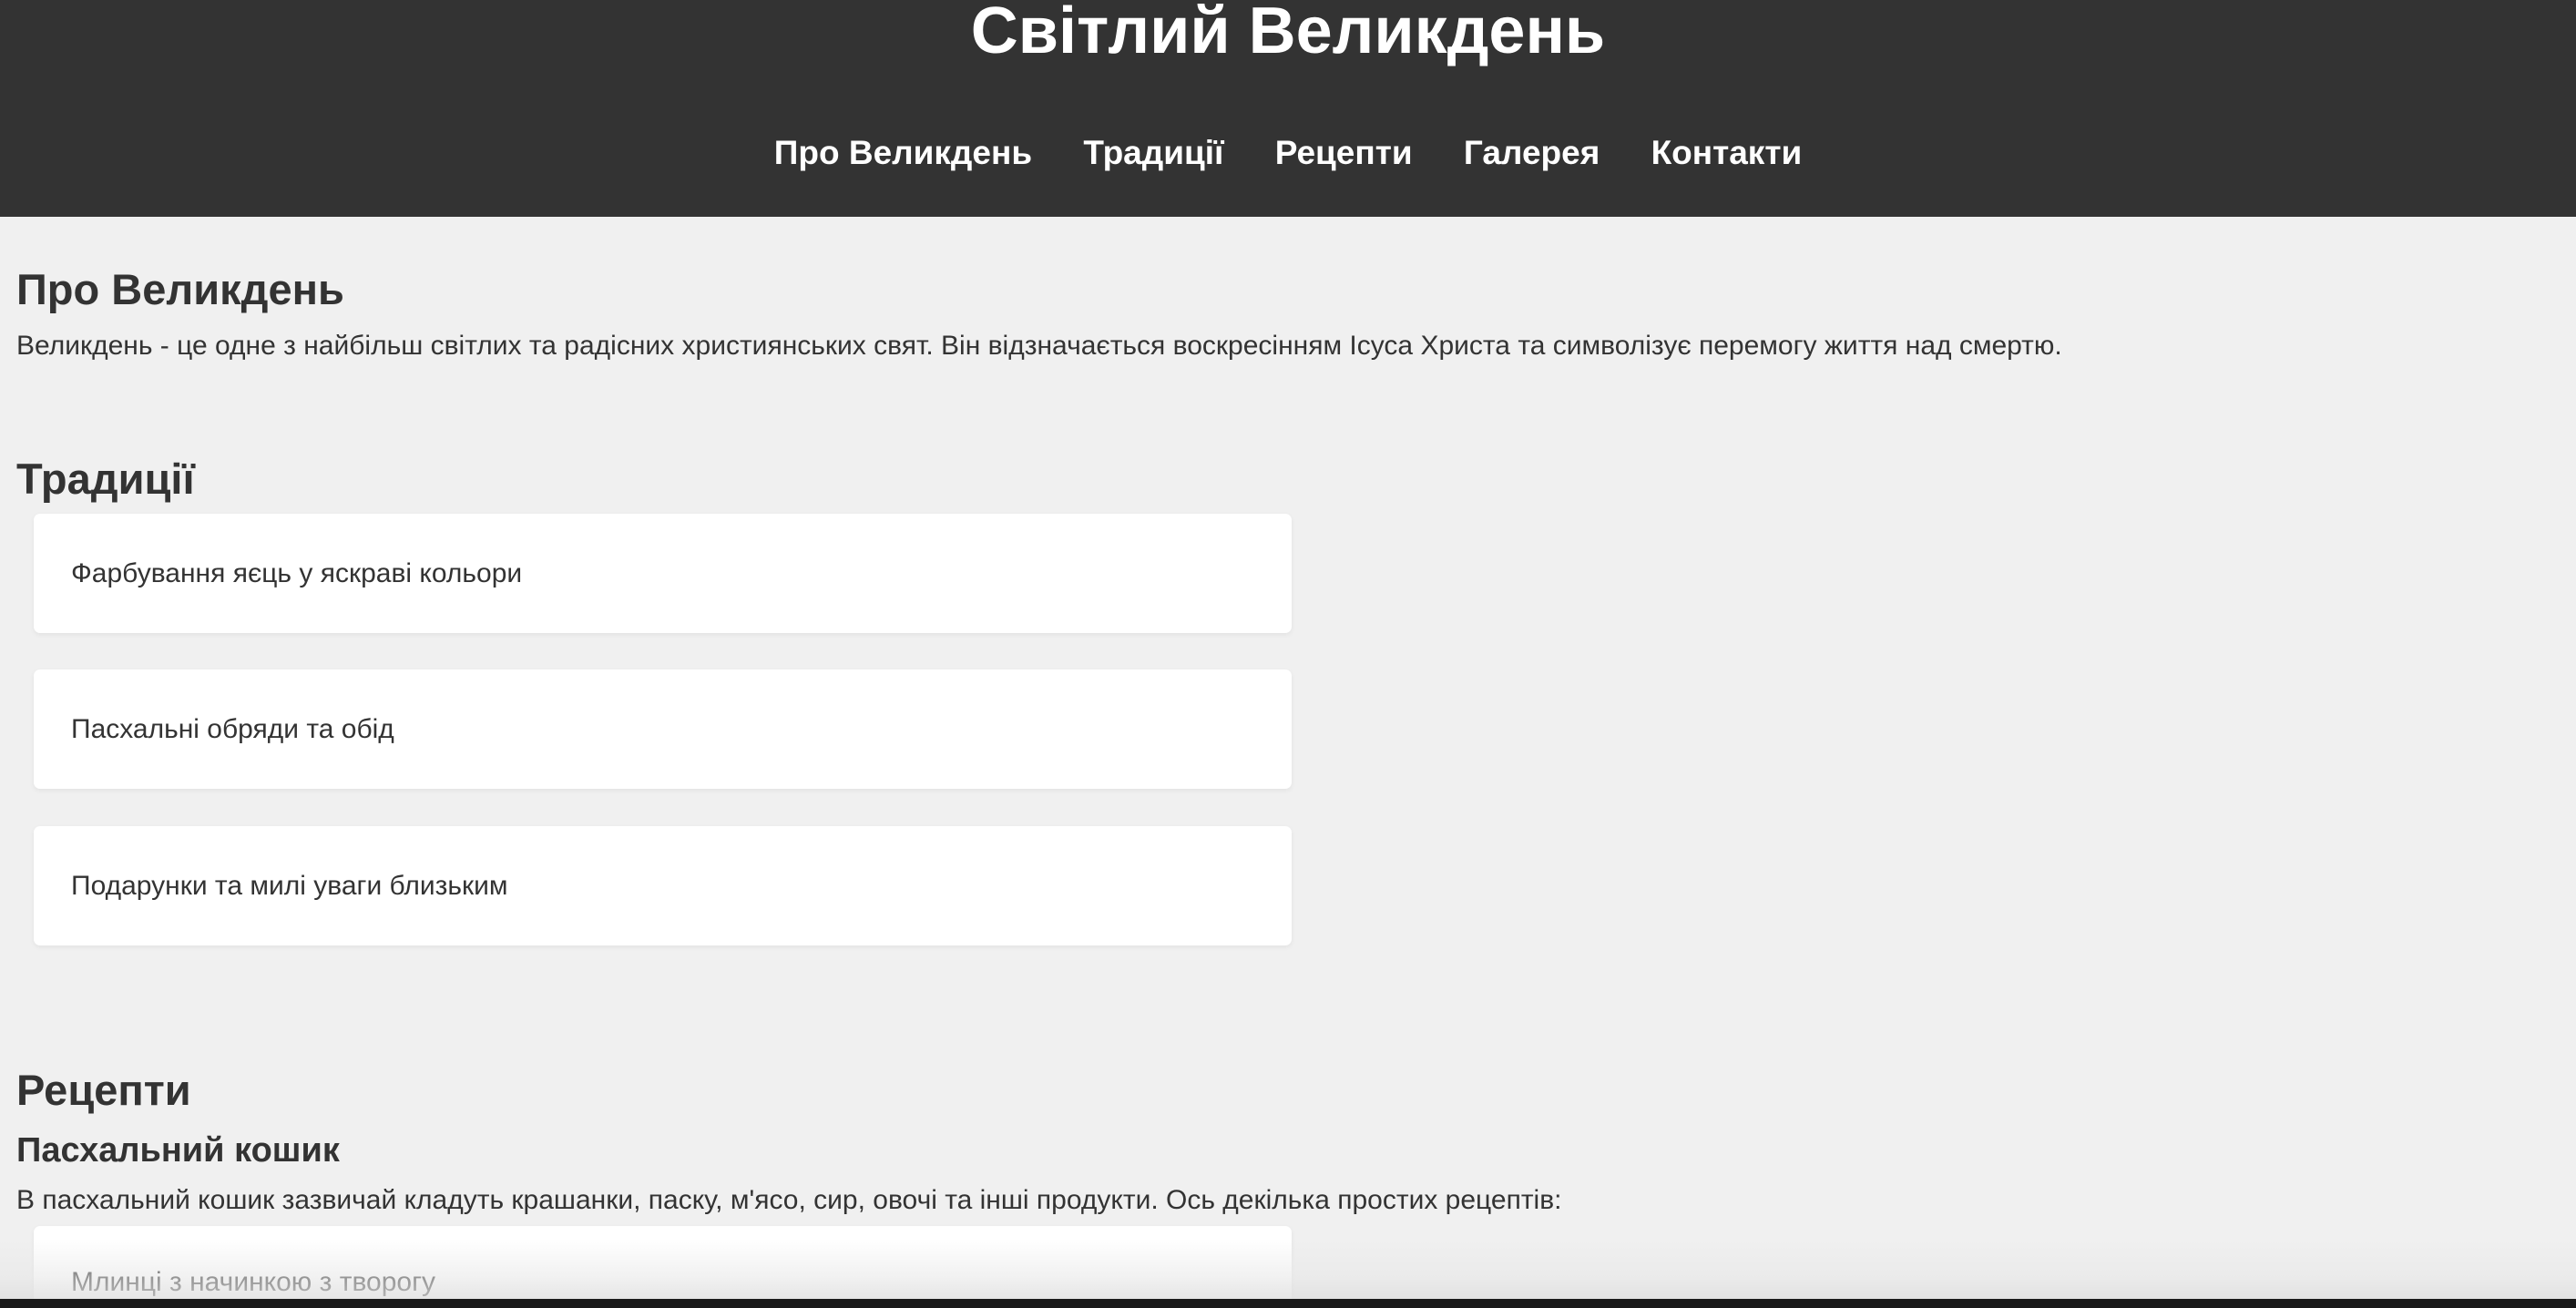 The height and width of the screenshot is (1308, 2576). I want to click on traditions-heading: Традиції, so click(105, 479).